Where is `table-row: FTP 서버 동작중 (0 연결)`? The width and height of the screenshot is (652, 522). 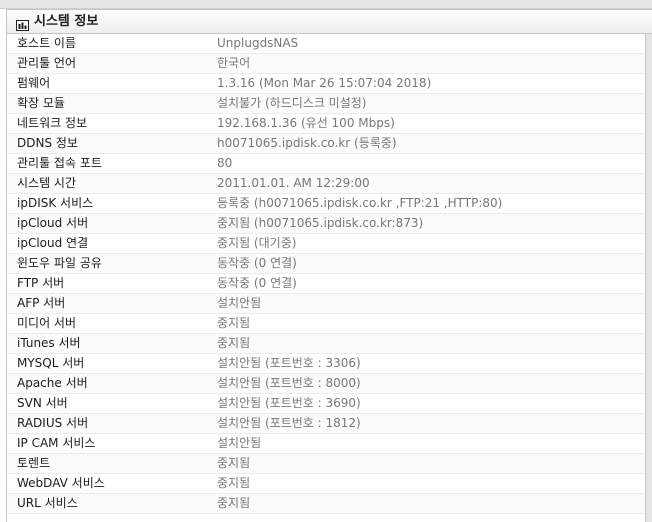 table-row: FTP 서버 동작중 (0 연결) is located at coordinates (326, 284).